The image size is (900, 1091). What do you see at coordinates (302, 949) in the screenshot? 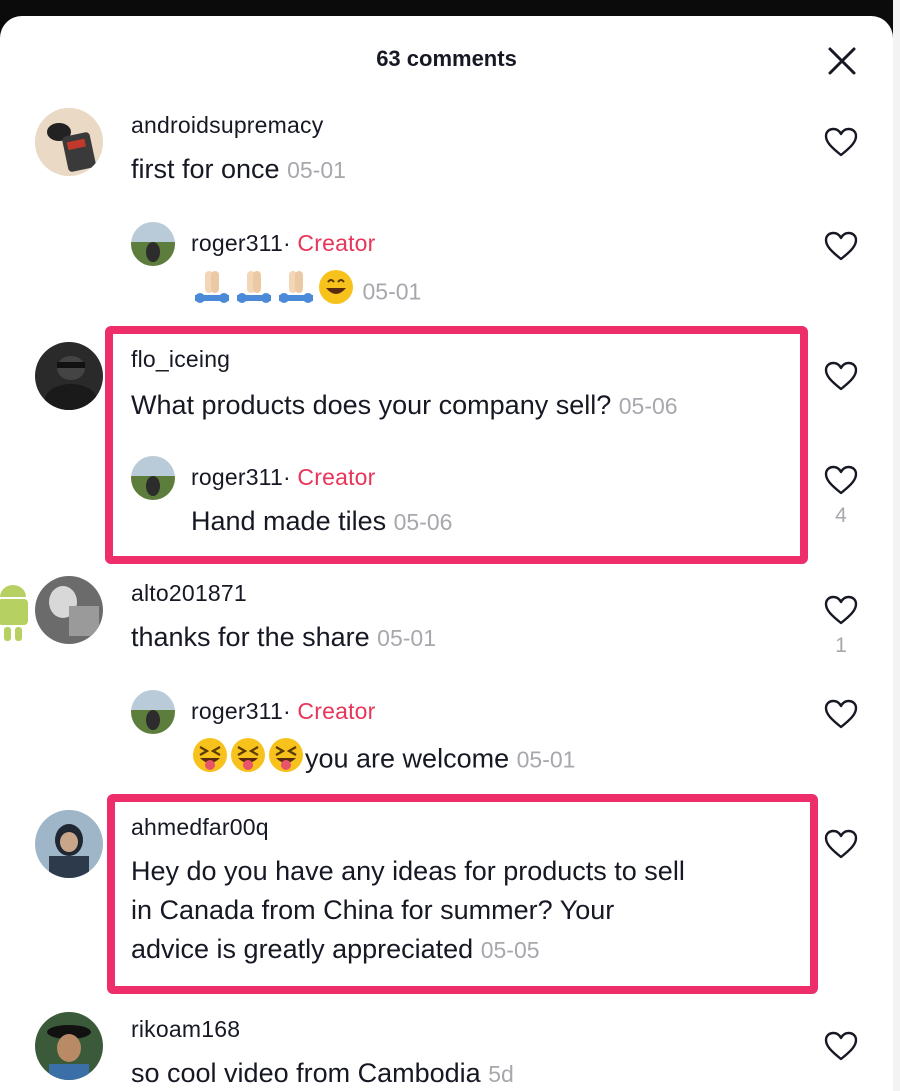
I see `comment-line: advice is greatly appreciated` at bounding box center [302, 949].